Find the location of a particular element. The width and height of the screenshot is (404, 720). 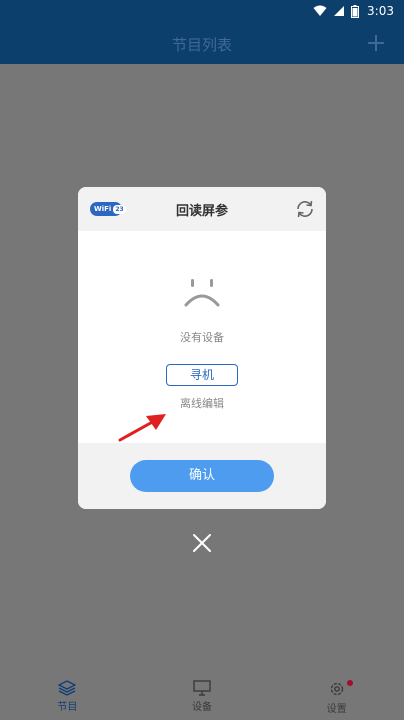

wifi-icon is located at coordinates (320, 10).